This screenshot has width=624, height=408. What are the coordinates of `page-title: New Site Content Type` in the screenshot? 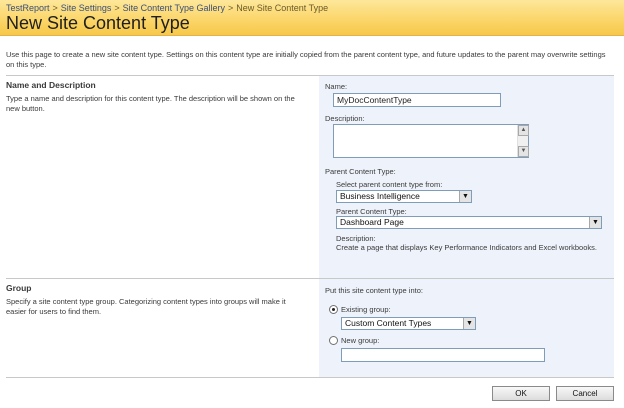 It's located at (98, 23).